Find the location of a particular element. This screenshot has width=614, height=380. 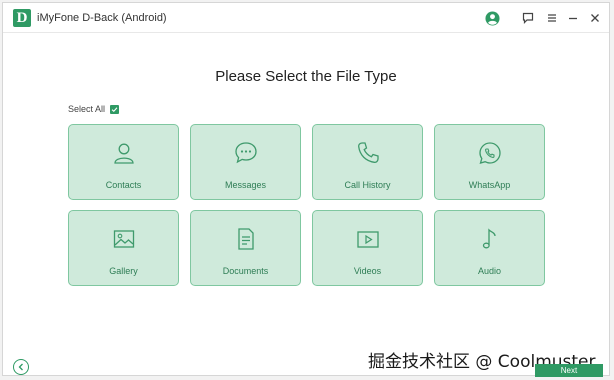

chevron-left-icon is located at coordinates (20, 367).